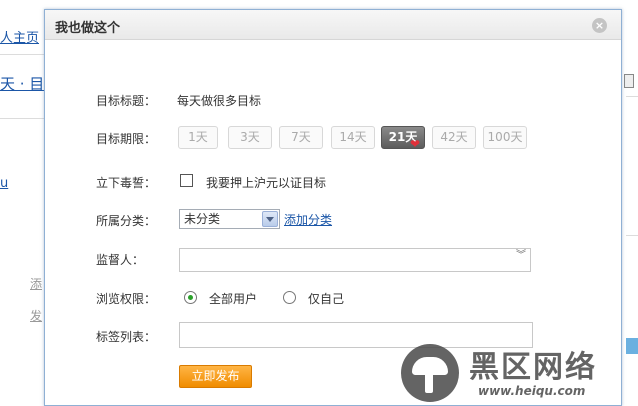 This screenshot has width=638, height=406. I want to click on dialog-title: 我也做这个, so click(88, 28).